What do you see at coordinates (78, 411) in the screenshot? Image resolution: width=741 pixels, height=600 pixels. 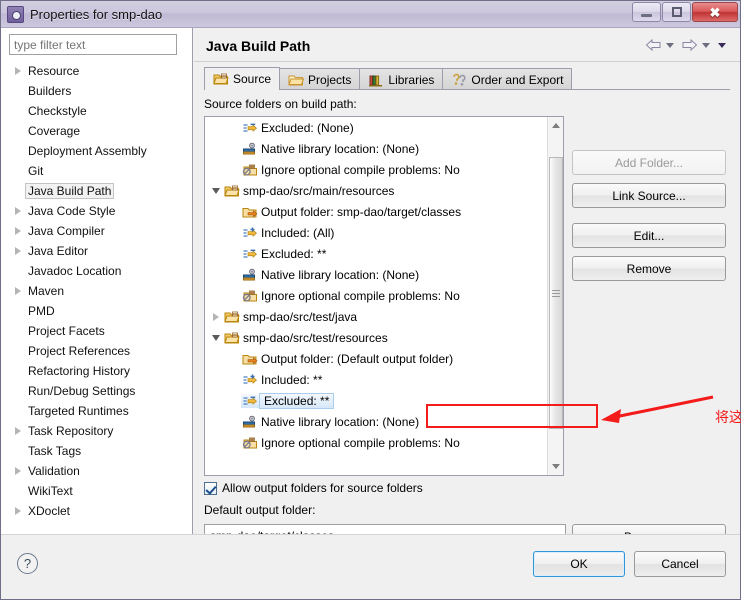 I see `sidebar-item-label: Targeted Runtimes` at bounding box center [78, 411].